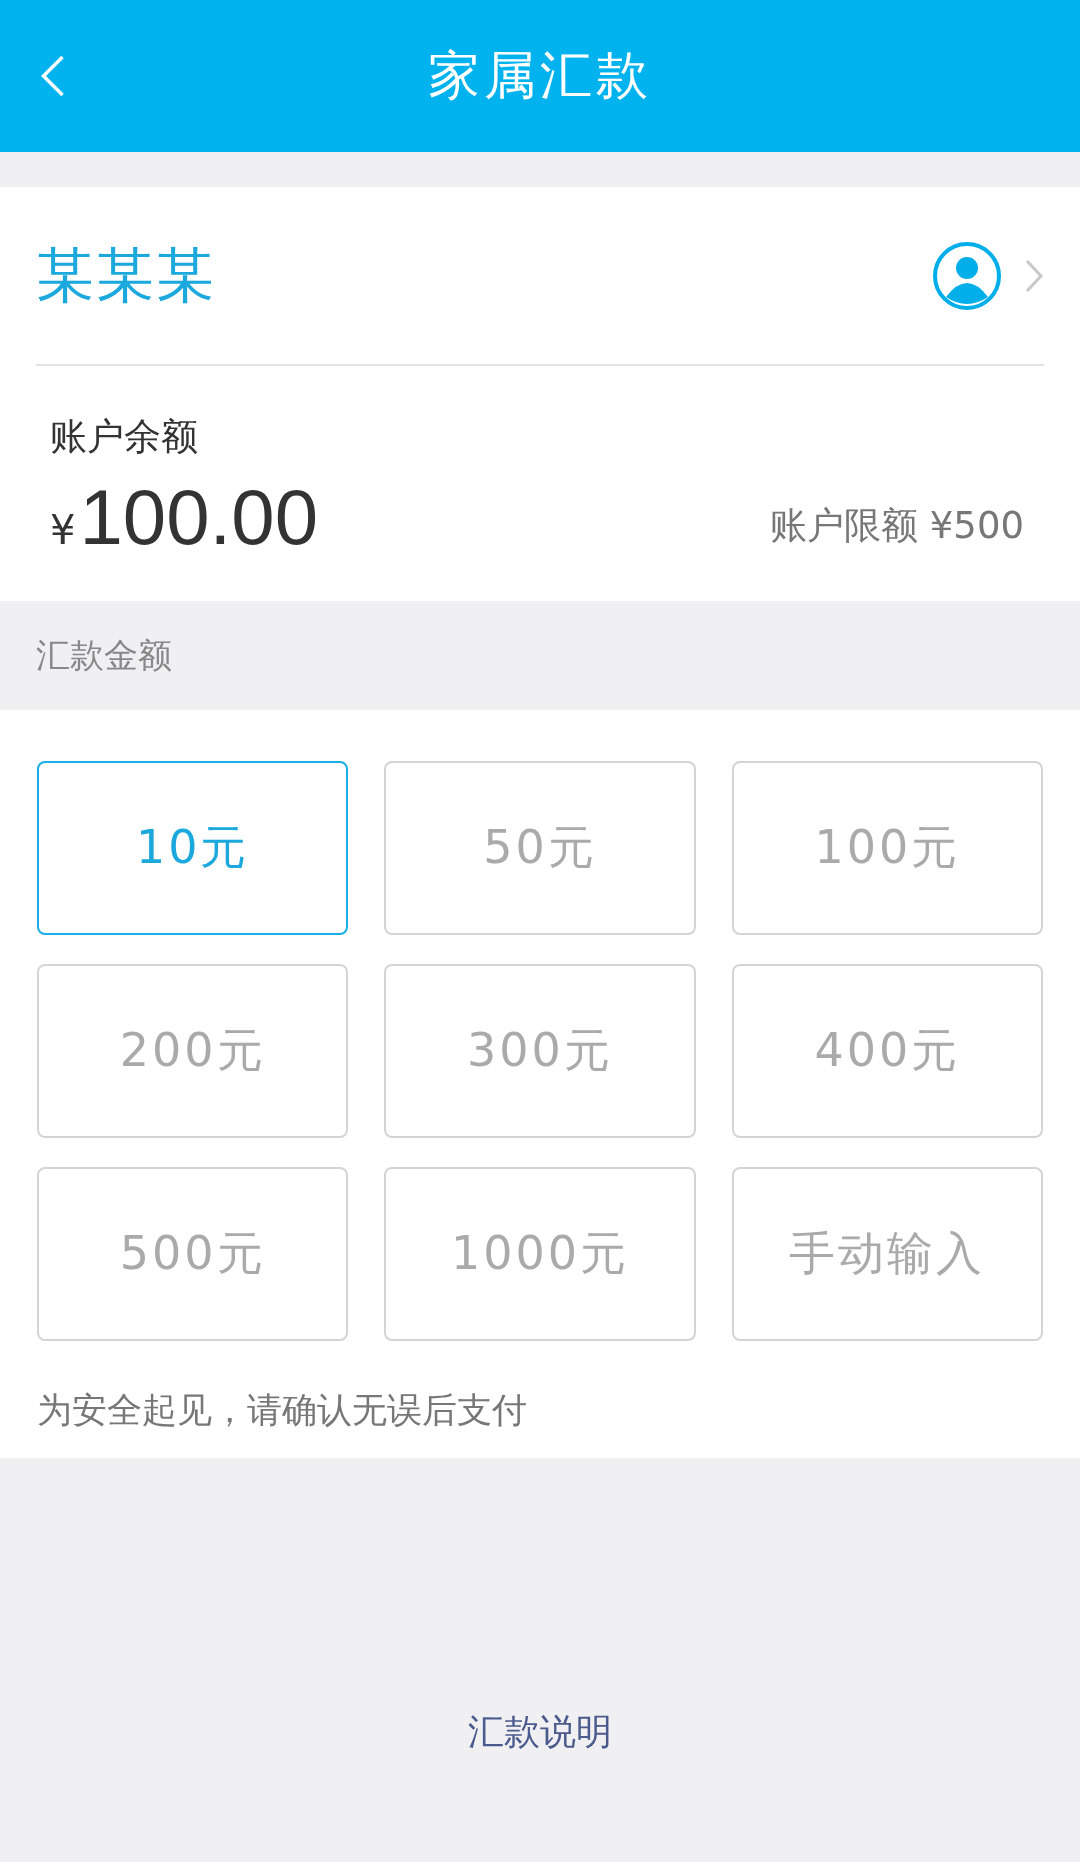 This screenshot has width=1080, height=1862. Describe the element at coordinates (887, 1051) in the screenshot. I see `amount-option: 400元` at that location.